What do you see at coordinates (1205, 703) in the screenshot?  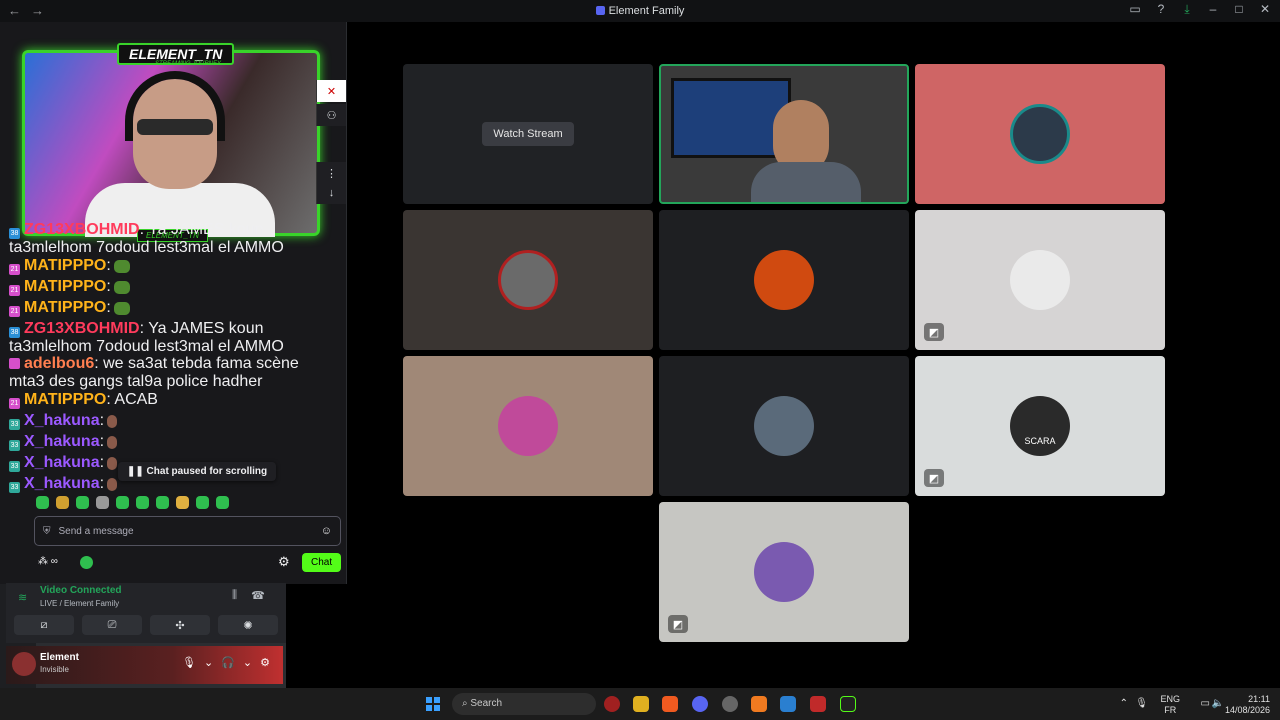 I see `network-icon: ▭` at bounding box center [1205, 703].